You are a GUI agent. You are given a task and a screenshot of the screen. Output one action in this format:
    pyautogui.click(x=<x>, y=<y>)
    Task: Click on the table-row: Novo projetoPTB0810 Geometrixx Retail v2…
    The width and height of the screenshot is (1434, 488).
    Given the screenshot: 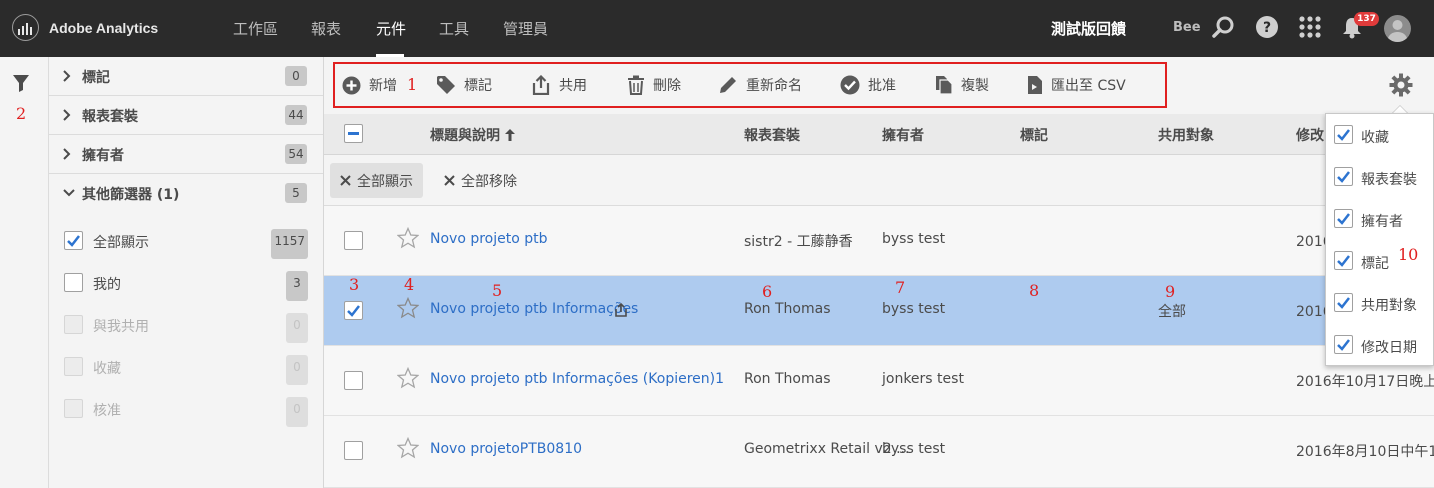 What is the action you would take?
    pyautogui.click(x=879, y=452)
    